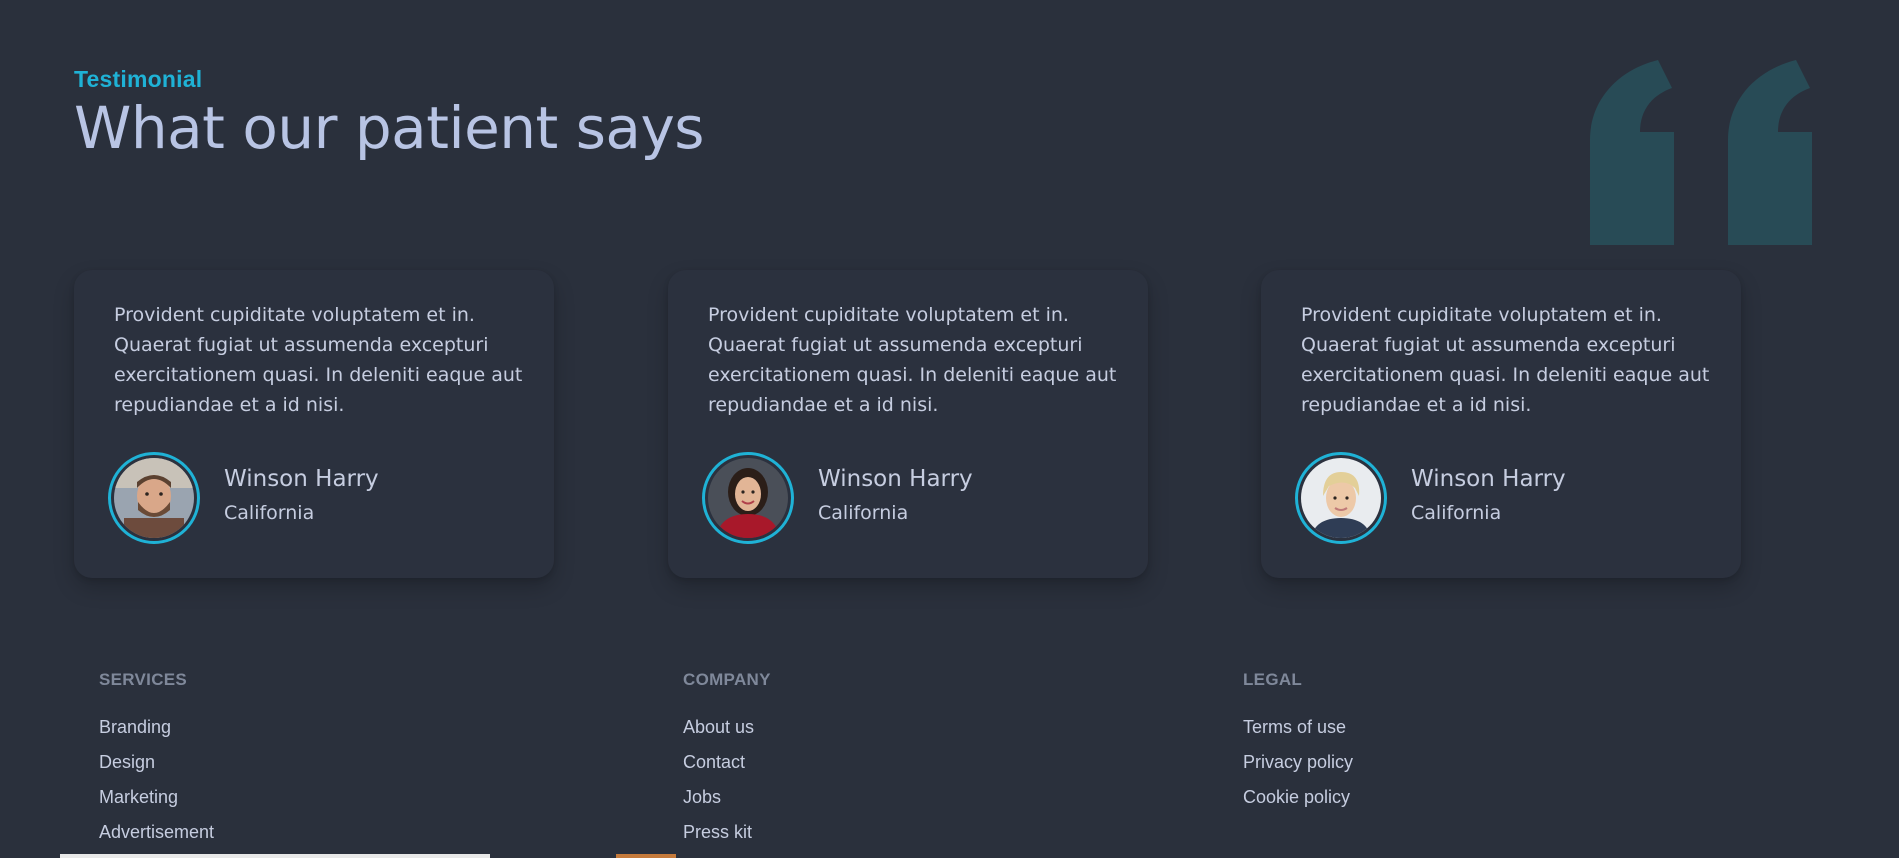 This screenshot has height=858, width=1899. What do you see at coordinates (727, 838) in the screenshot?
I see `footer-link-press-kit: Press kit` at bounding box center [727, 838].